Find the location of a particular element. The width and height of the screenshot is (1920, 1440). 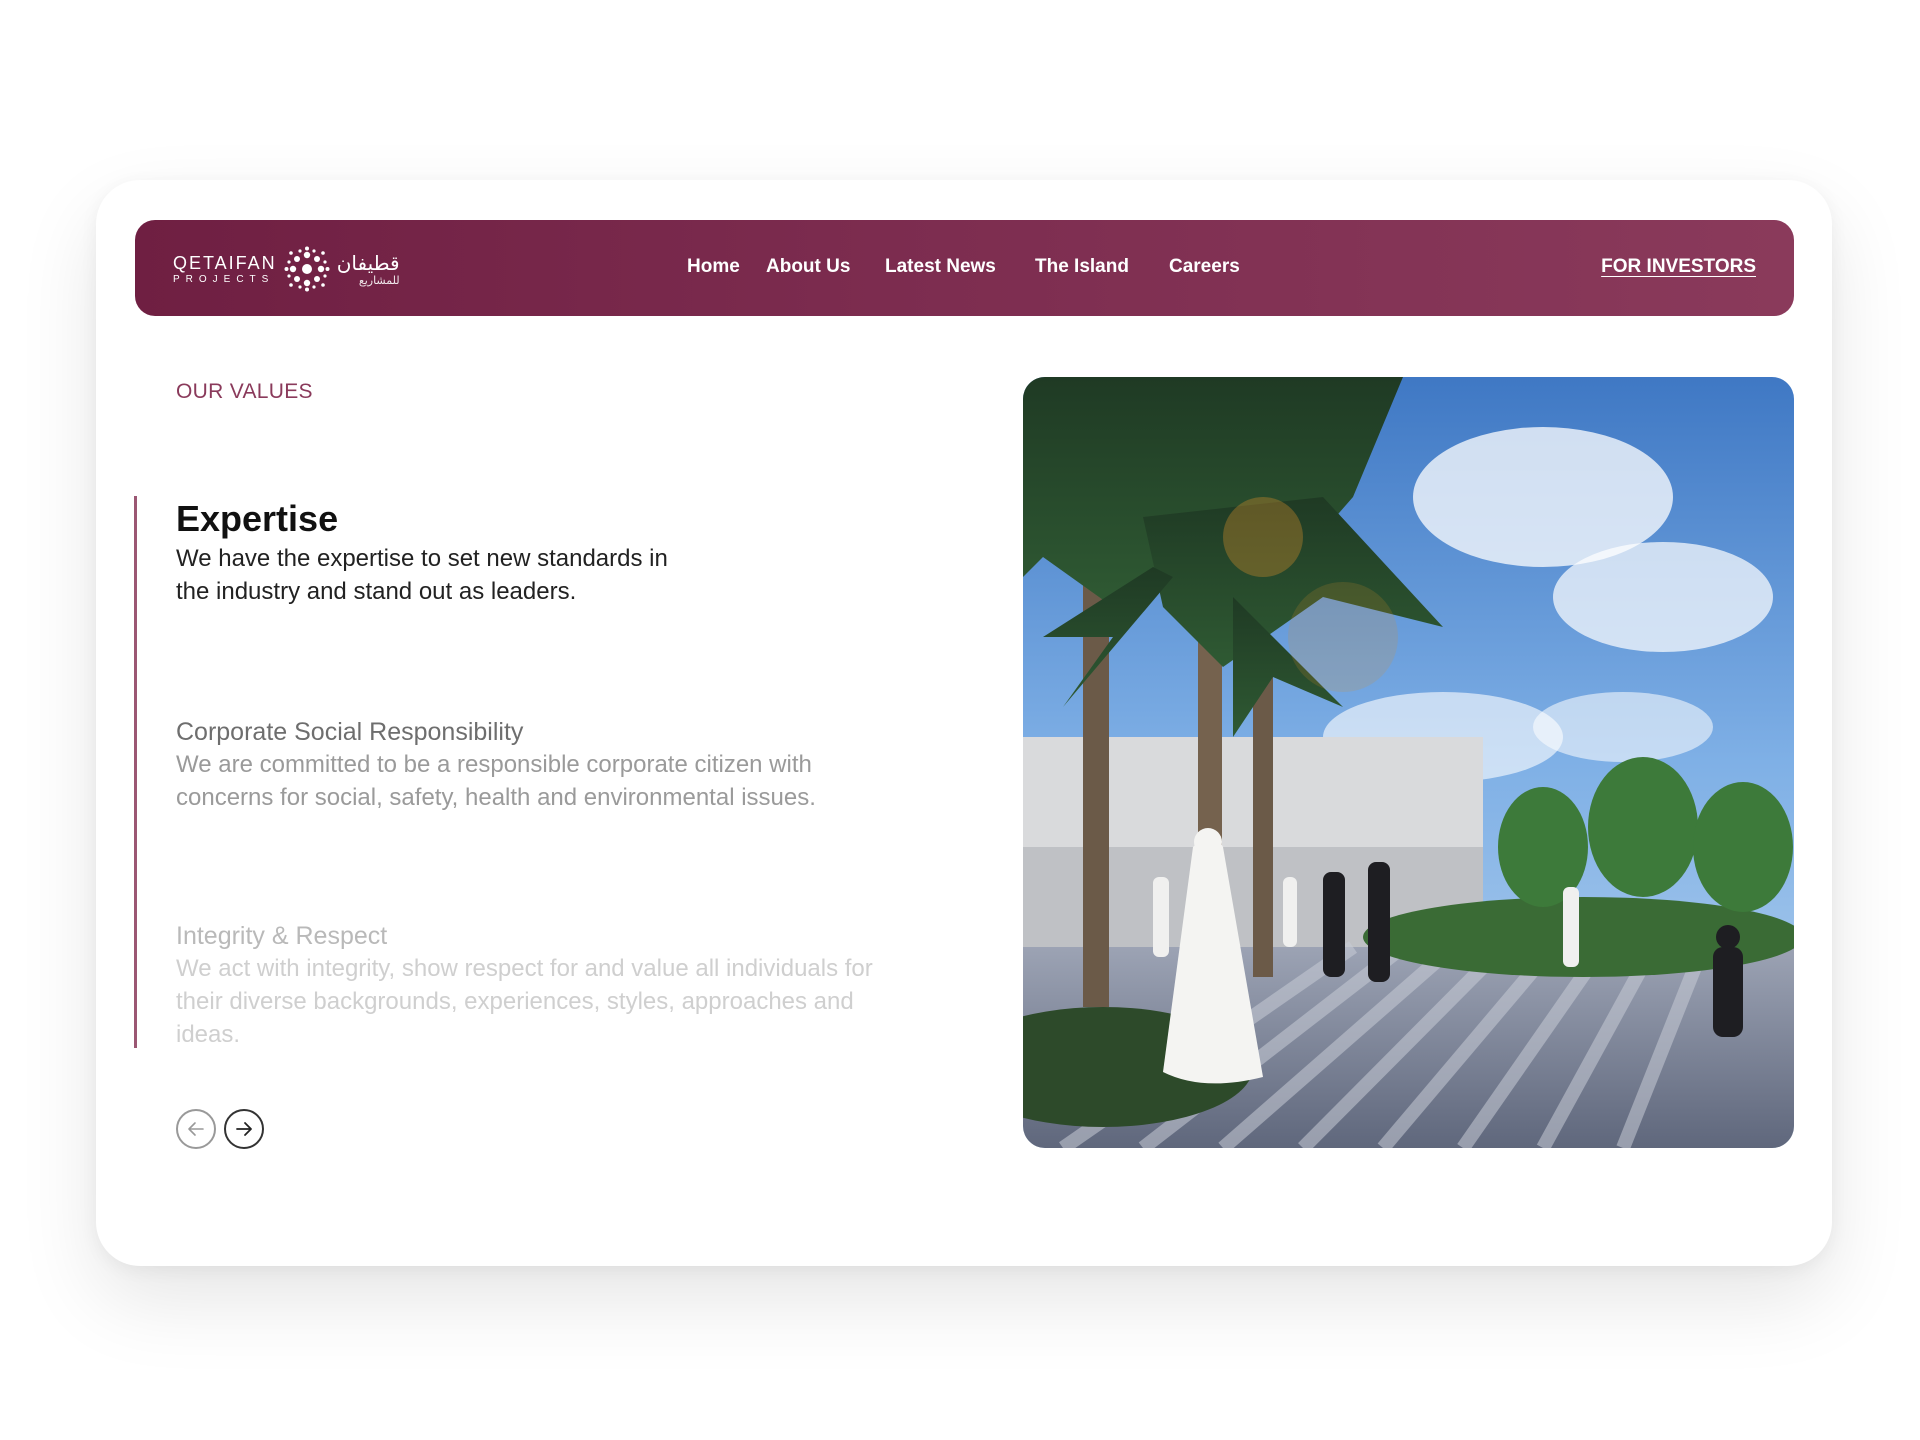

nav-the-island: The Island is located at coordinates (1082, 267).